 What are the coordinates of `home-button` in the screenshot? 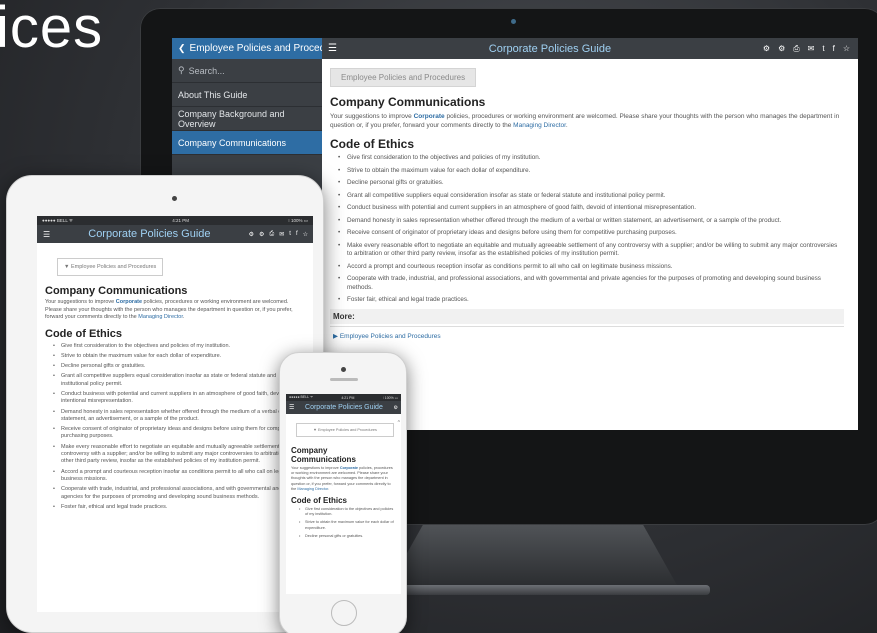 It's located at (344, 613).